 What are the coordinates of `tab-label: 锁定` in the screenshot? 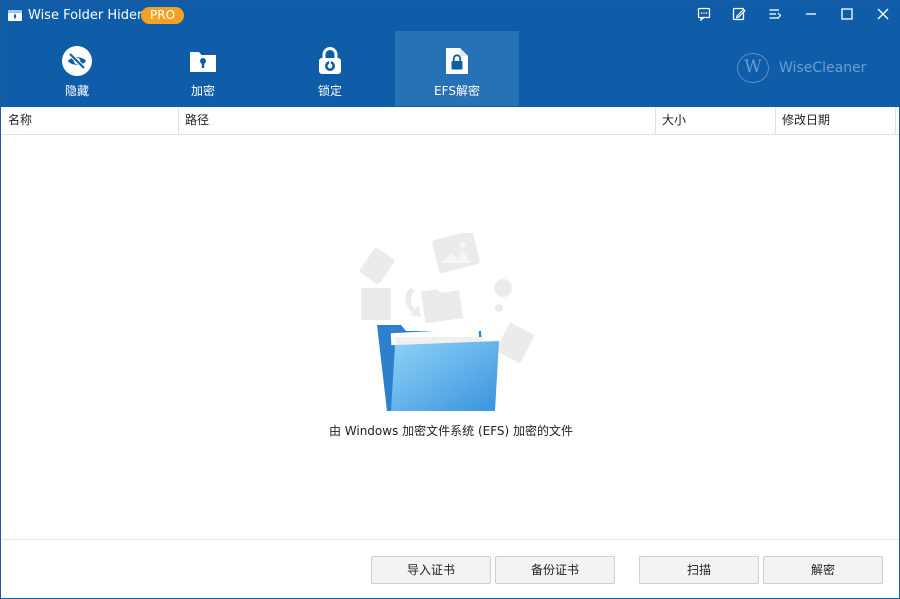 It's located at (329, 91).